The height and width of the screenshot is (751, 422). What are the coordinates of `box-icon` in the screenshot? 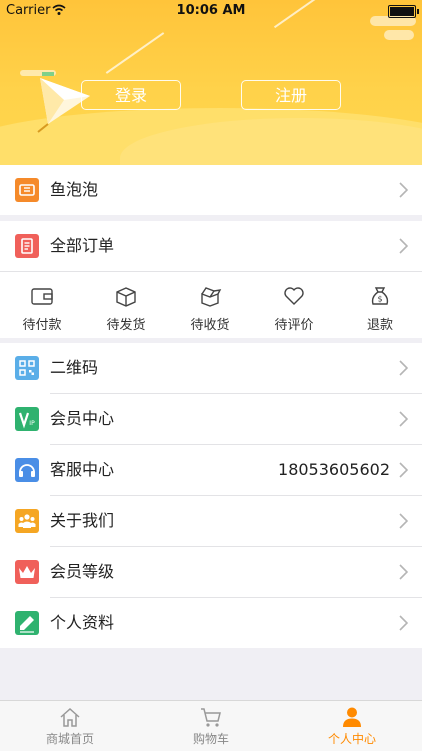 It's located at (126, 297).